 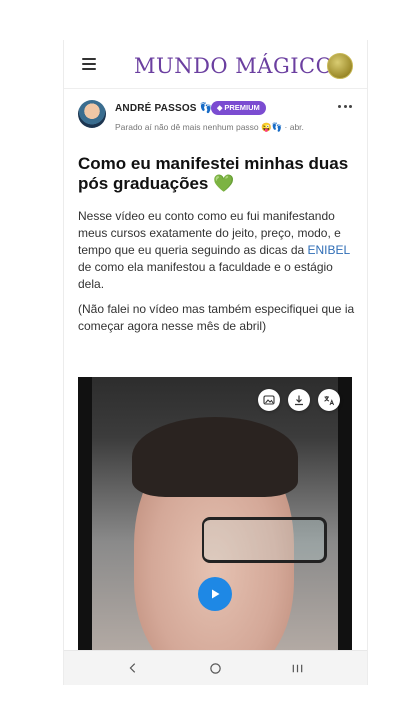 What do you see at coordinates (133, 668) in the screenshot?
I see `back-icon` at bounding box center [133, 668].